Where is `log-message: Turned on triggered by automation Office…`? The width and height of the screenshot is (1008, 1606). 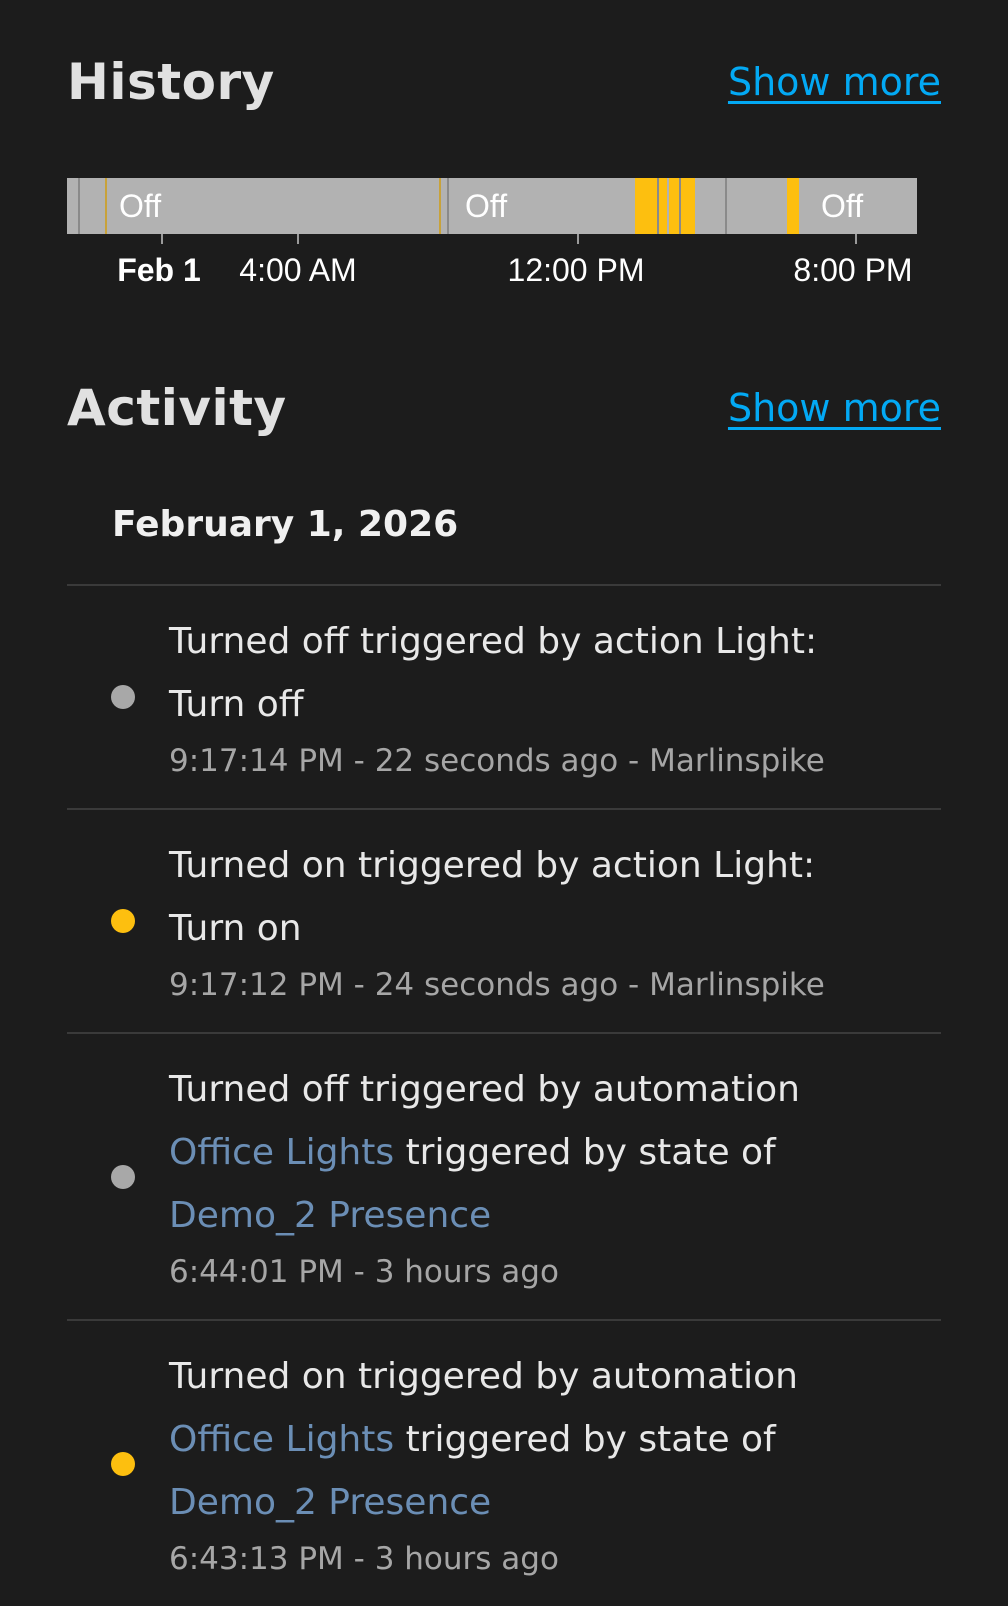
log-message: Turned on triggered by automation Office… is located at coordinates (555, 1439).